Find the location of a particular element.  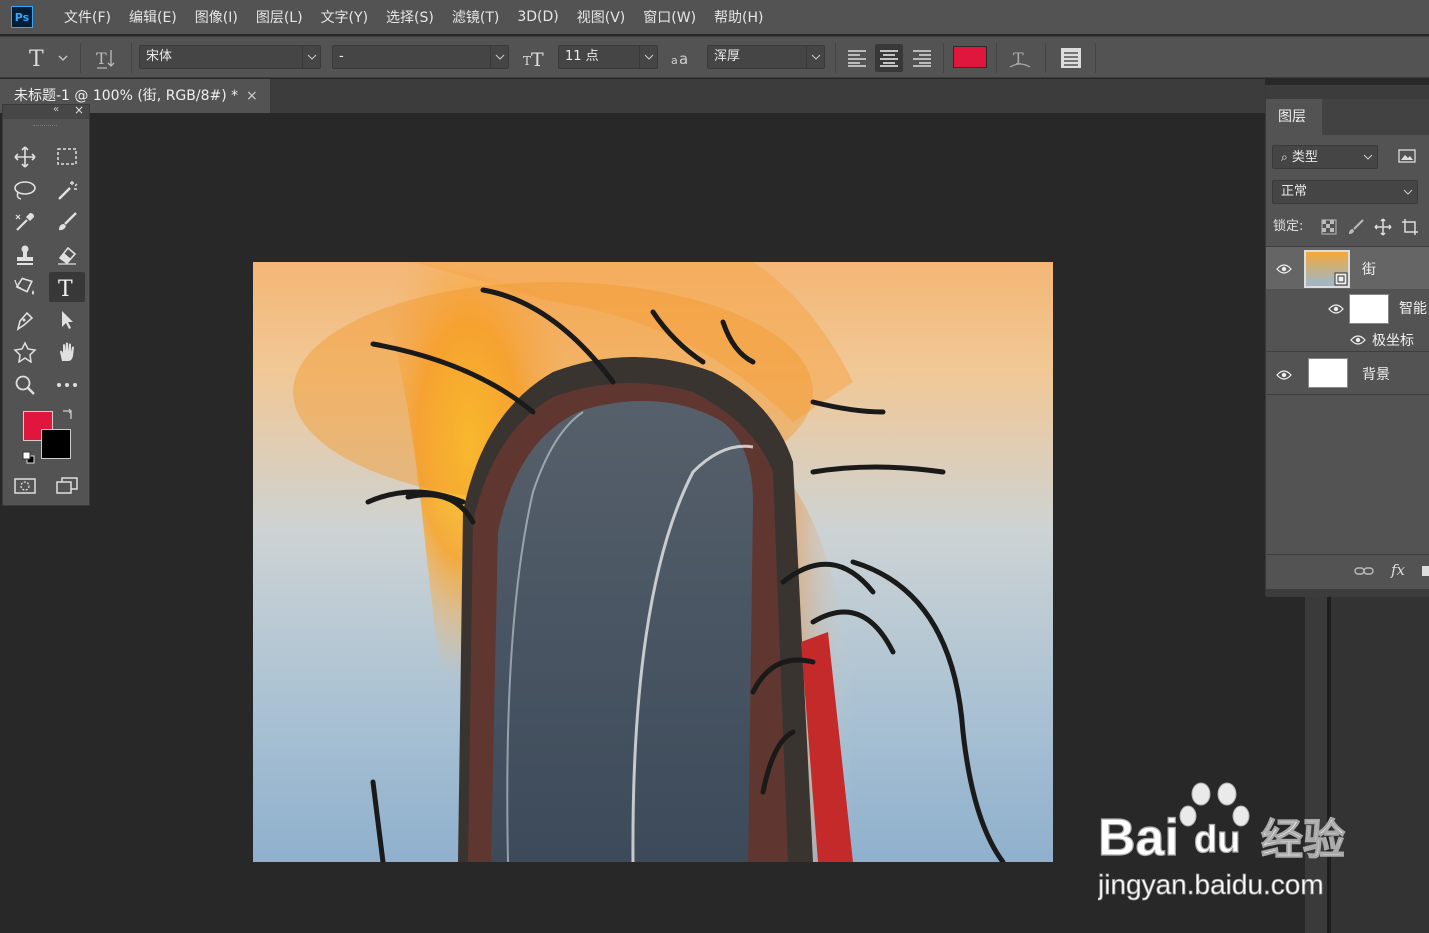

align-center-button is located at coordinates (889, 58).